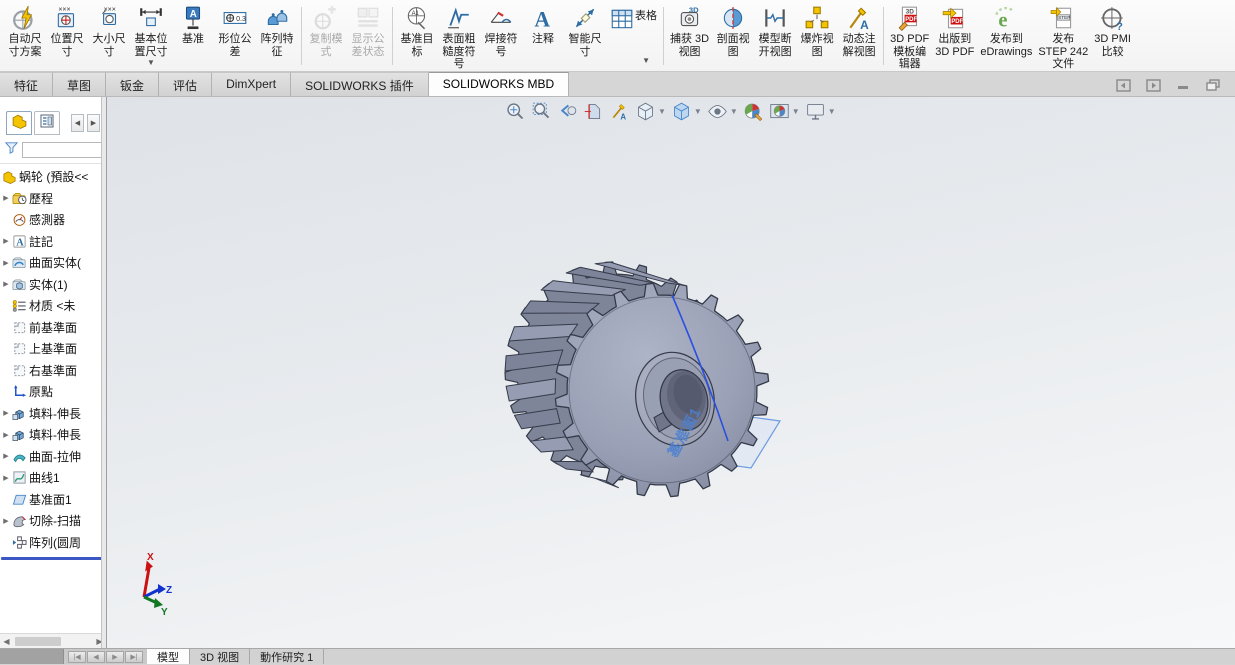 The height and width of the screenshot is (665, 1235). Describe the element at coordinates (1006, 36) in the screenshot. I see `ribbon-item-publish-to-edrawings: e 发布到 eDrawings` at that location.